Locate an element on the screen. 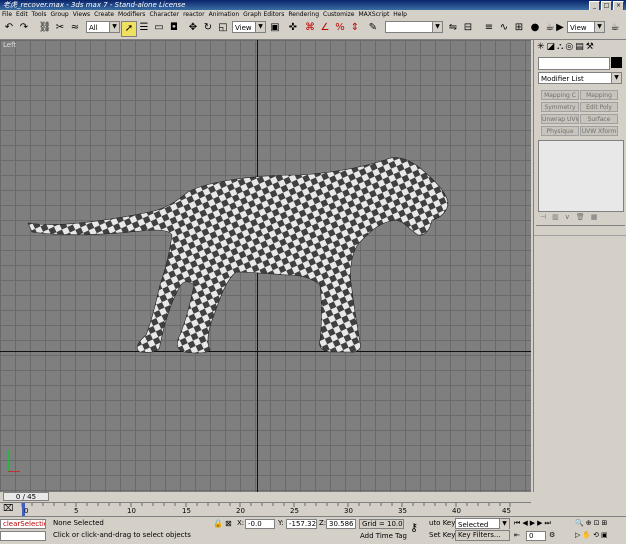  window-crossing-icon: ◘ is located at coordinates (174, 28).